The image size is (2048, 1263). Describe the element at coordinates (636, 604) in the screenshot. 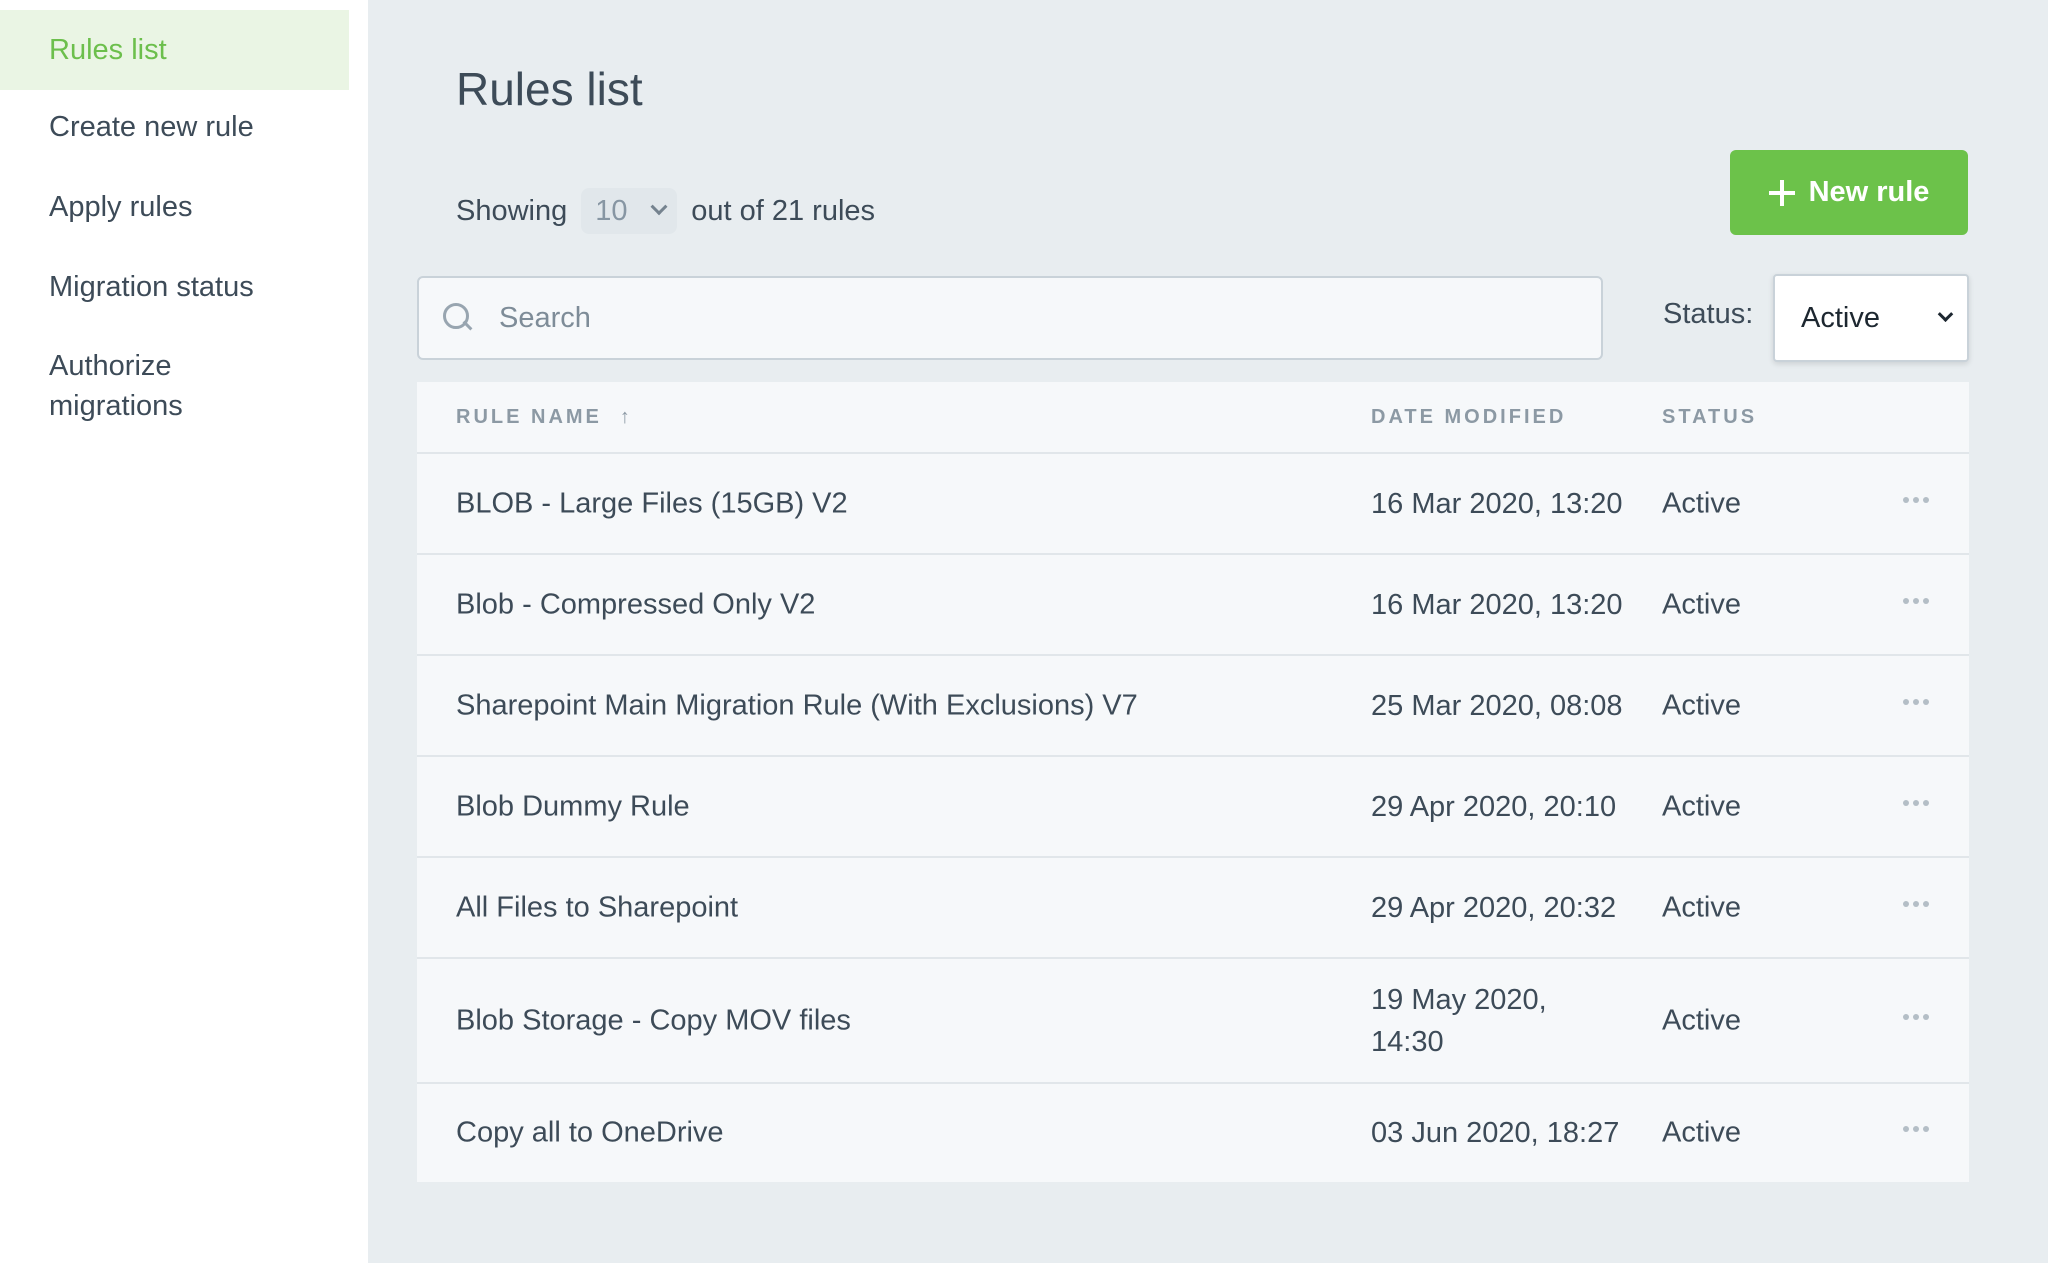

I see `rule-name: Blob - Compressed Only V2` at that location.